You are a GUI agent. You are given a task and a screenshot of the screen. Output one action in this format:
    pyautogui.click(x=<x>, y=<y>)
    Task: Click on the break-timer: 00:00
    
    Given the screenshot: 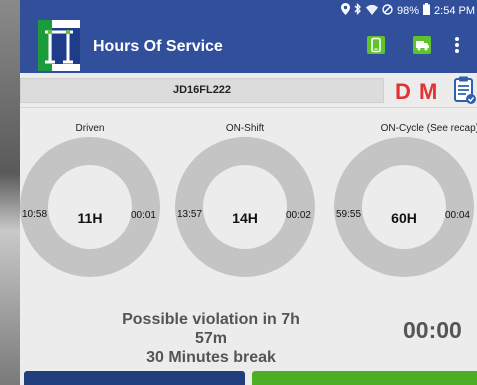 What is the action you would take?
    pyautogui.click(x=432, y=330)
    